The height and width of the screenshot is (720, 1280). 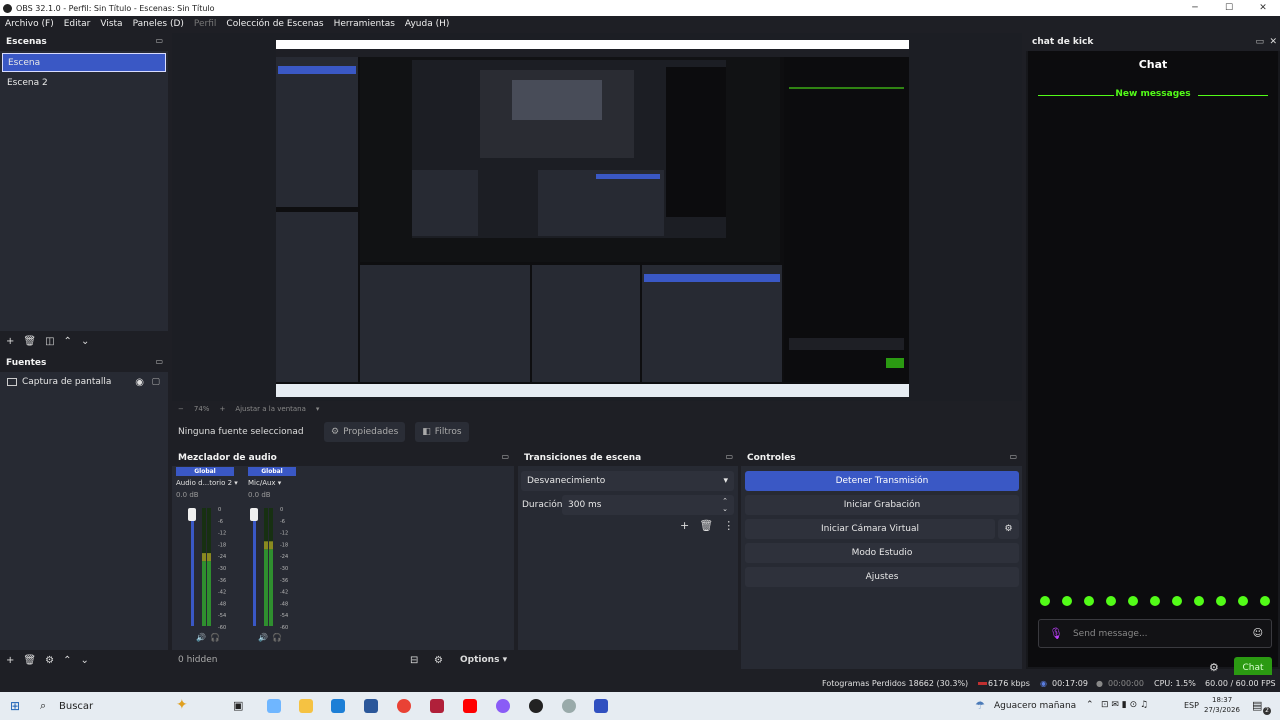 I want to click on menu-herramientas: Herramientas, so click(x=364, y=24).